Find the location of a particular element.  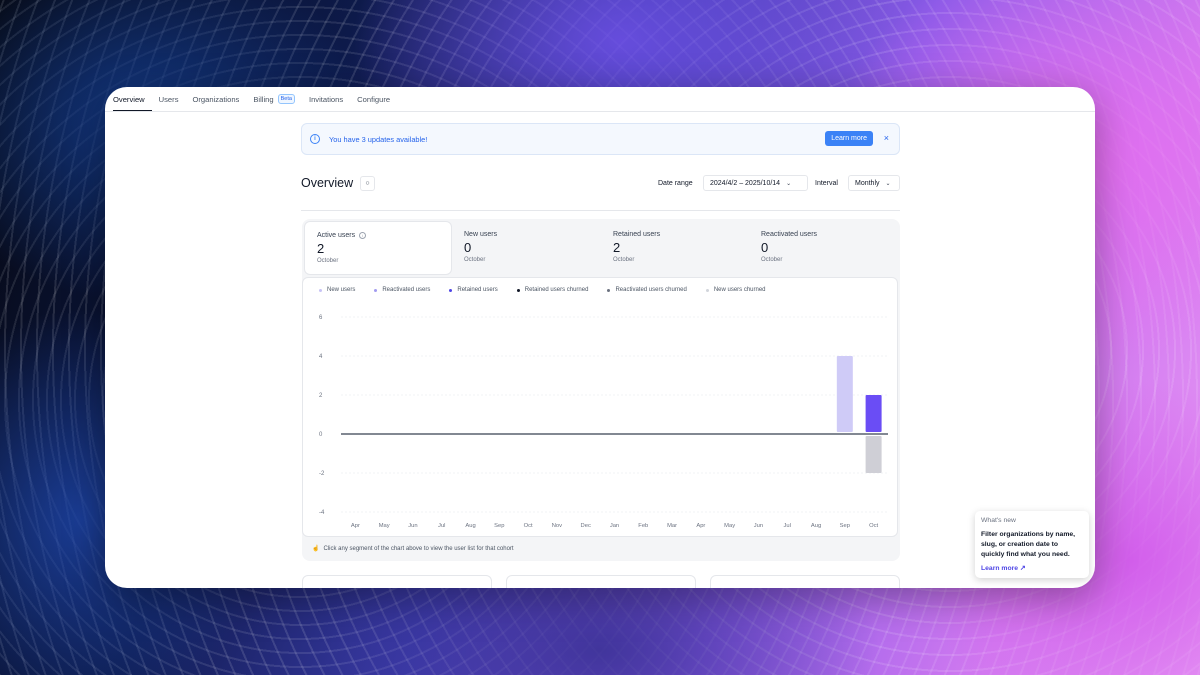

metric-retained-users: Retained users 2 October is located at coordinates (675, 248).